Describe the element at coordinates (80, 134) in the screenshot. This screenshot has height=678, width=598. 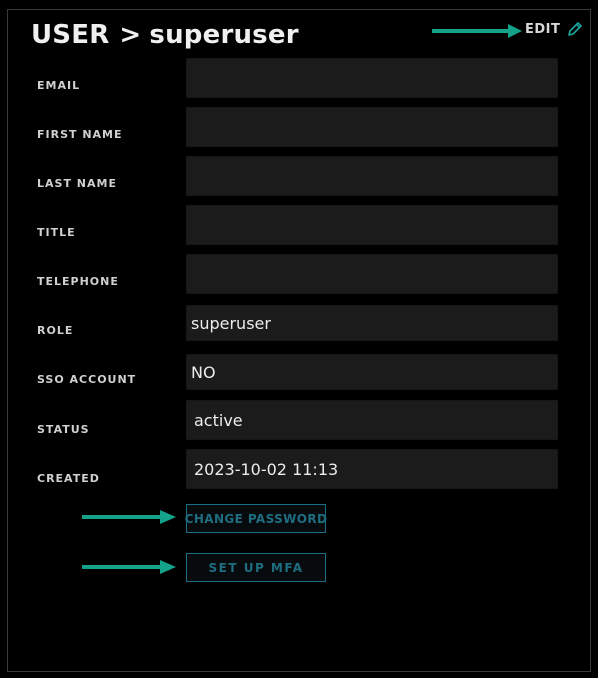
I see `field-label: FIRST NAME` at that location.